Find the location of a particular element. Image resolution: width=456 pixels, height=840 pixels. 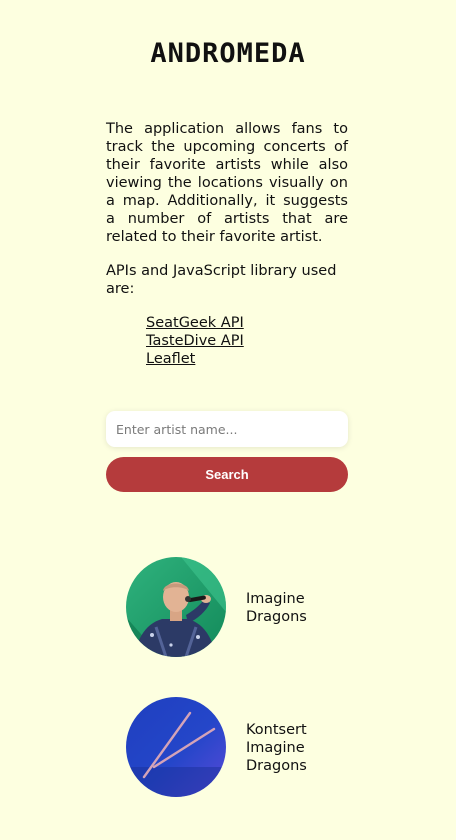

leaflet-link: Leaflet is located at coordinates (170, 359).